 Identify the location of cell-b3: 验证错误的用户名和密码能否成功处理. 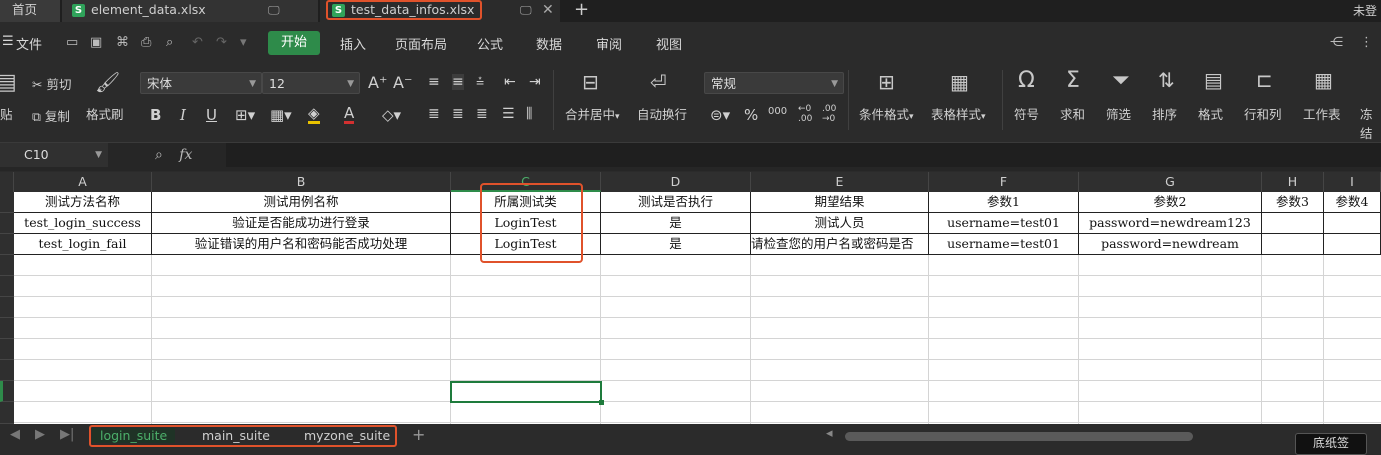
(301, 244).